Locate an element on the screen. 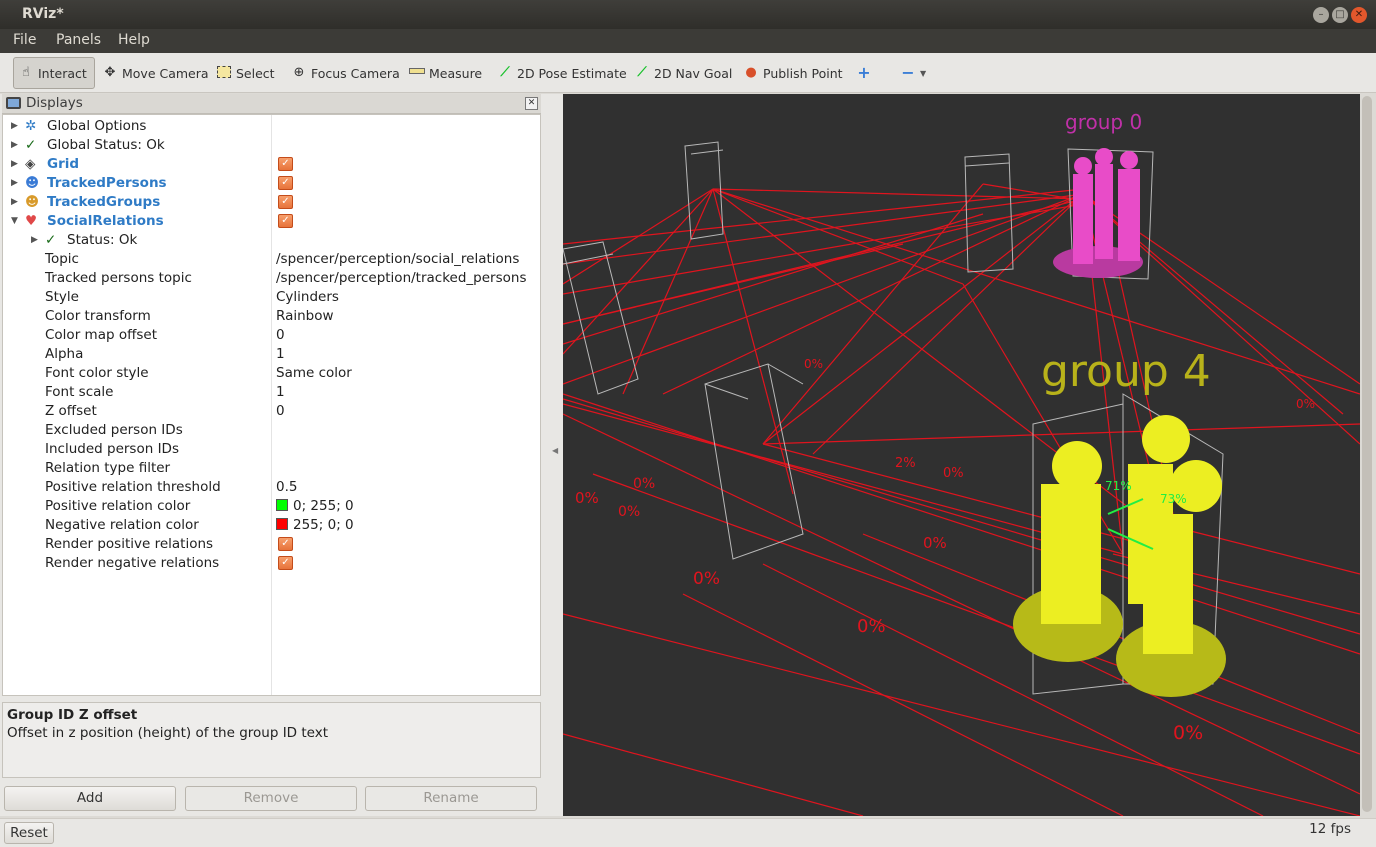 The width and height of the screenshot is (1376, 847). plus-icon: + is located at coordinates (864, 72).